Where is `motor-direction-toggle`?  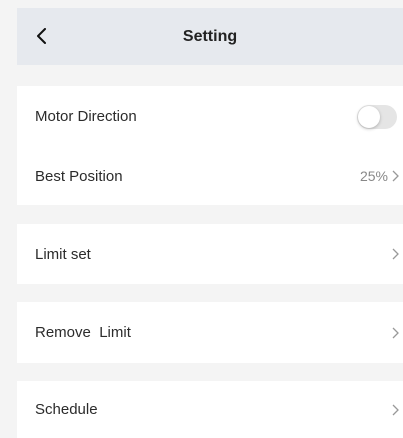 motor-direction-toggle is located at coordinates (377, 116).